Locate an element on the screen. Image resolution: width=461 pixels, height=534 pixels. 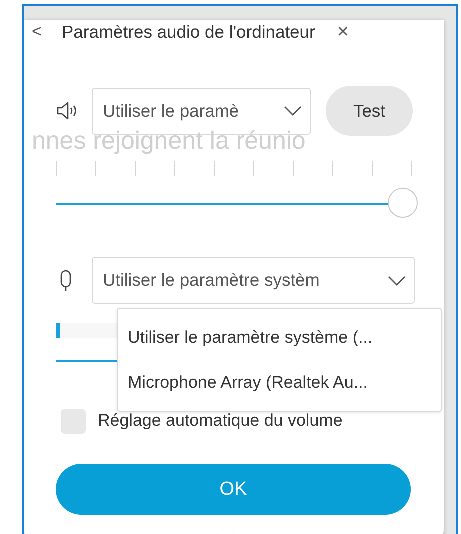
dialog-title: Paramètres audio de l'ordinateur is located at coordinates (189, 32).